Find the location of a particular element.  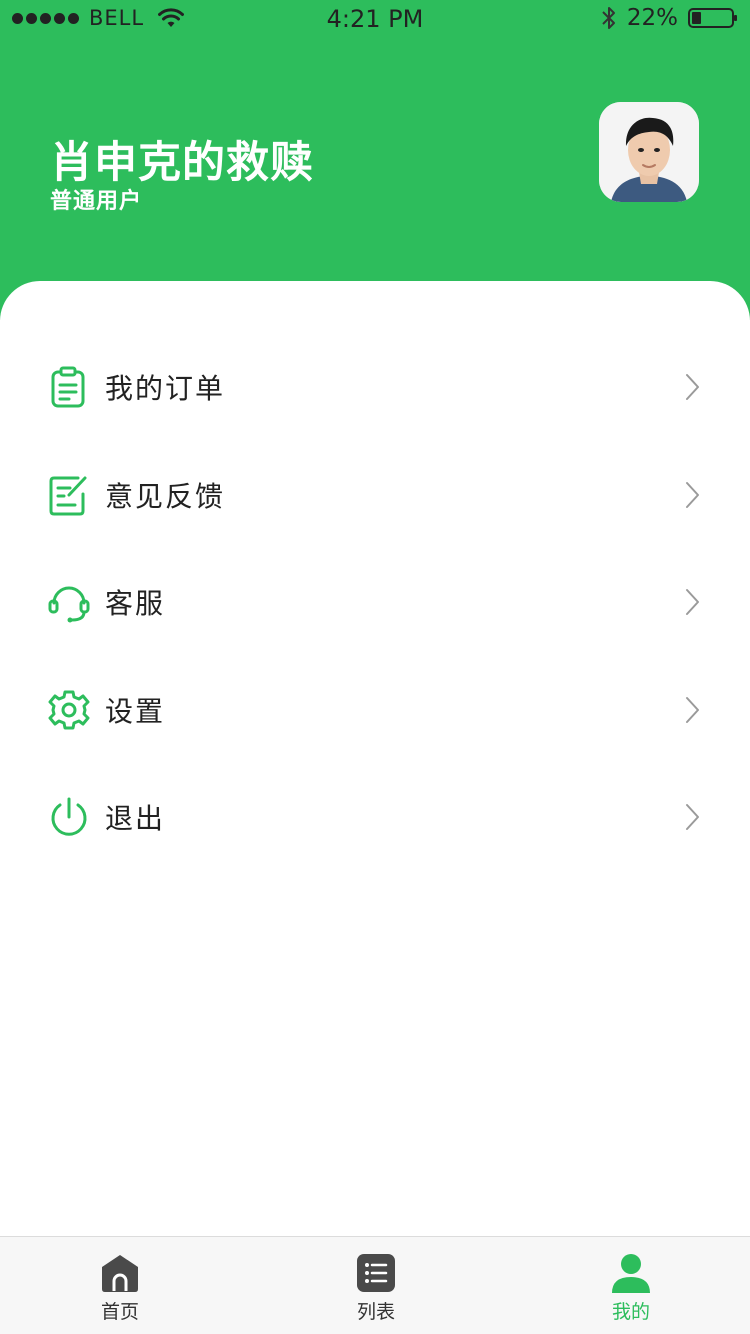

tab-home: 首页 is located at coordinates (120, 1285).